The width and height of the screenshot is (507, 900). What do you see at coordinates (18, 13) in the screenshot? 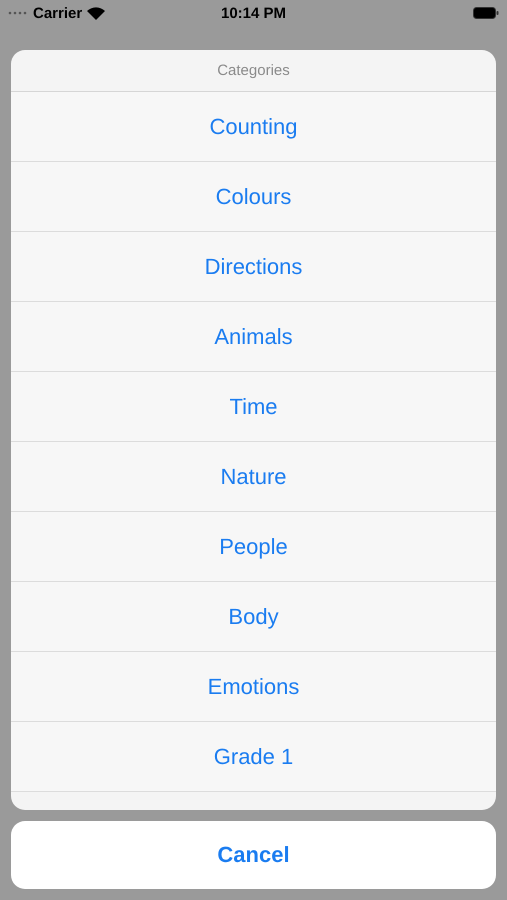
I see `signal-icon` at bounding box center [18, 13].